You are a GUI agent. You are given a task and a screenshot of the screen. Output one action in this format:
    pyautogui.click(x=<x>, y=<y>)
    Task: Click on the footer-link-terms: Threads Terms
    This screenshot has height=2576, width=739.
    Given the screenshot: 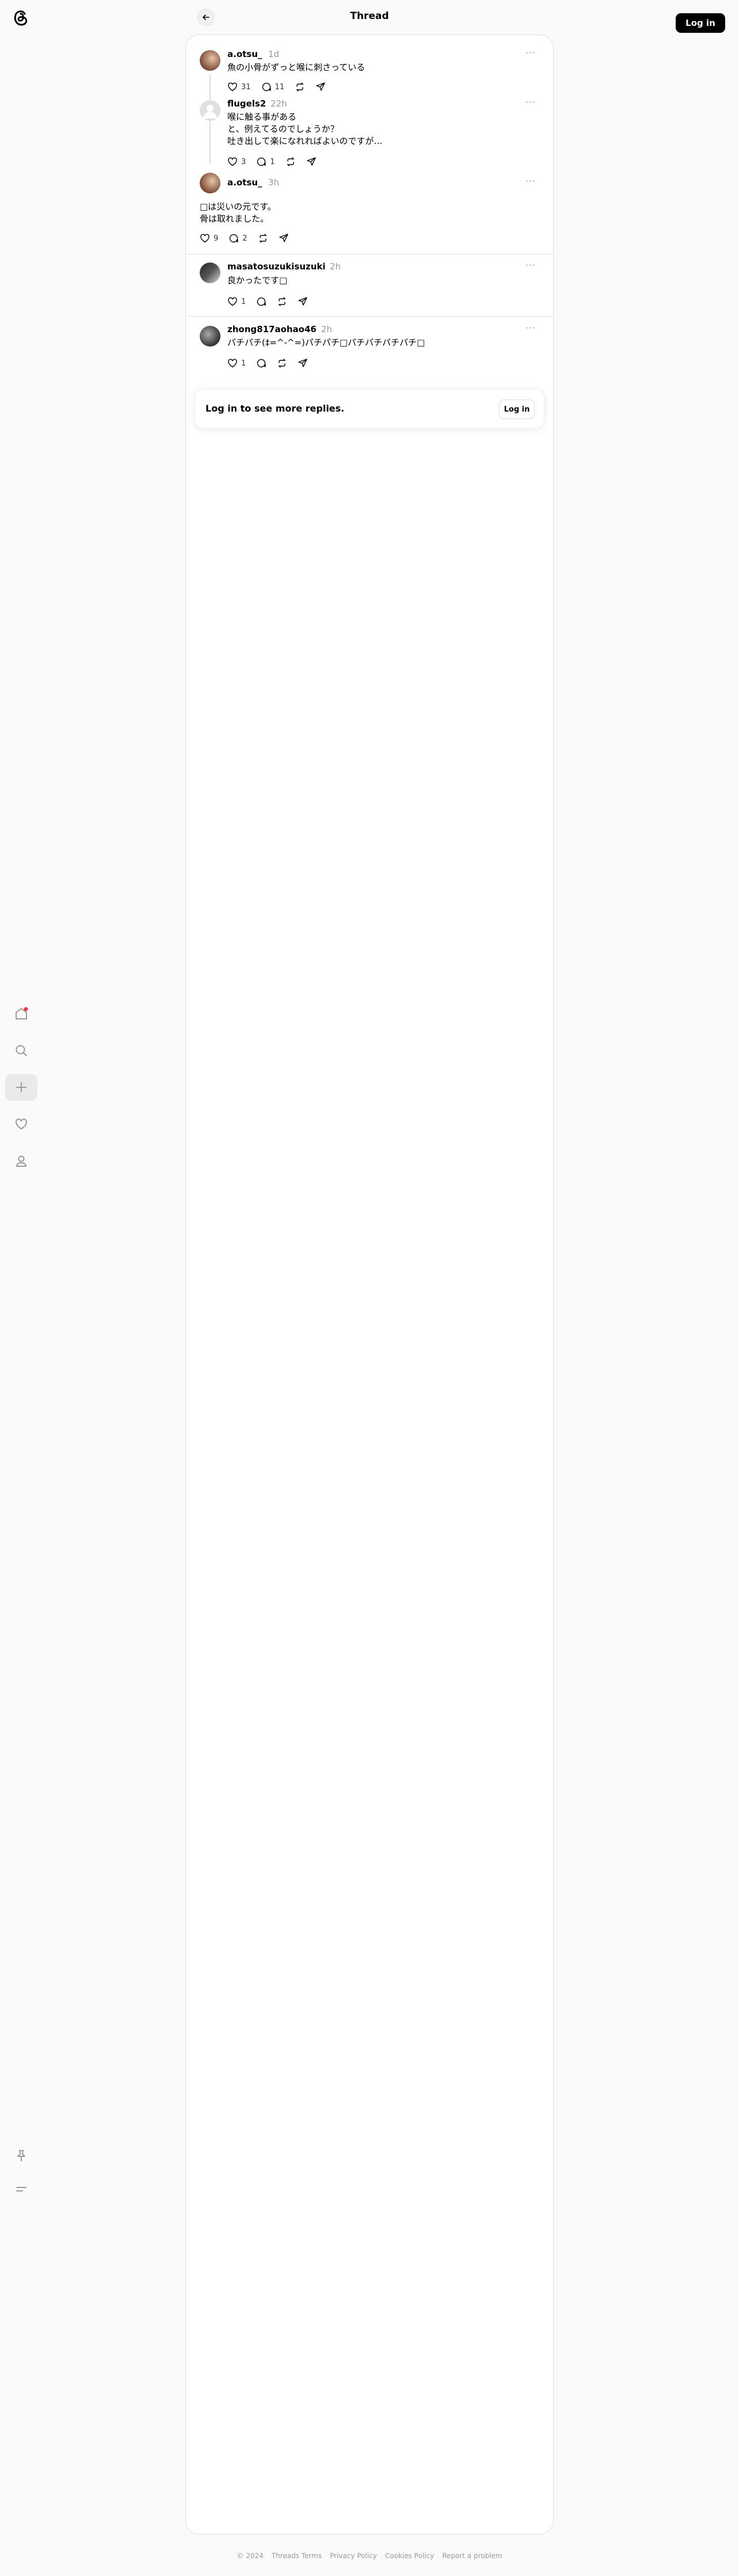 What is the action you would take?
    pyautogui.click(x=297, y=2556)
    